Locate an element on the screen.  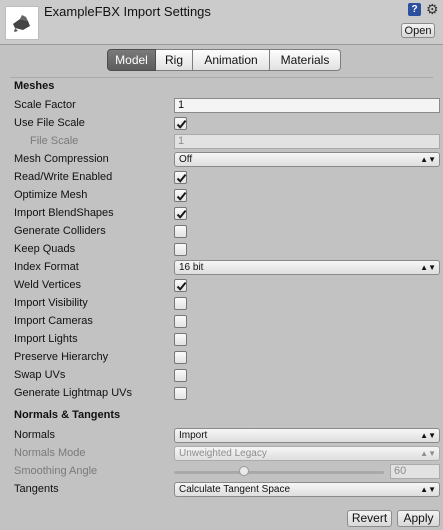
import-tabs: Model Rig Animation Materials is located at coordinates (224, 60).